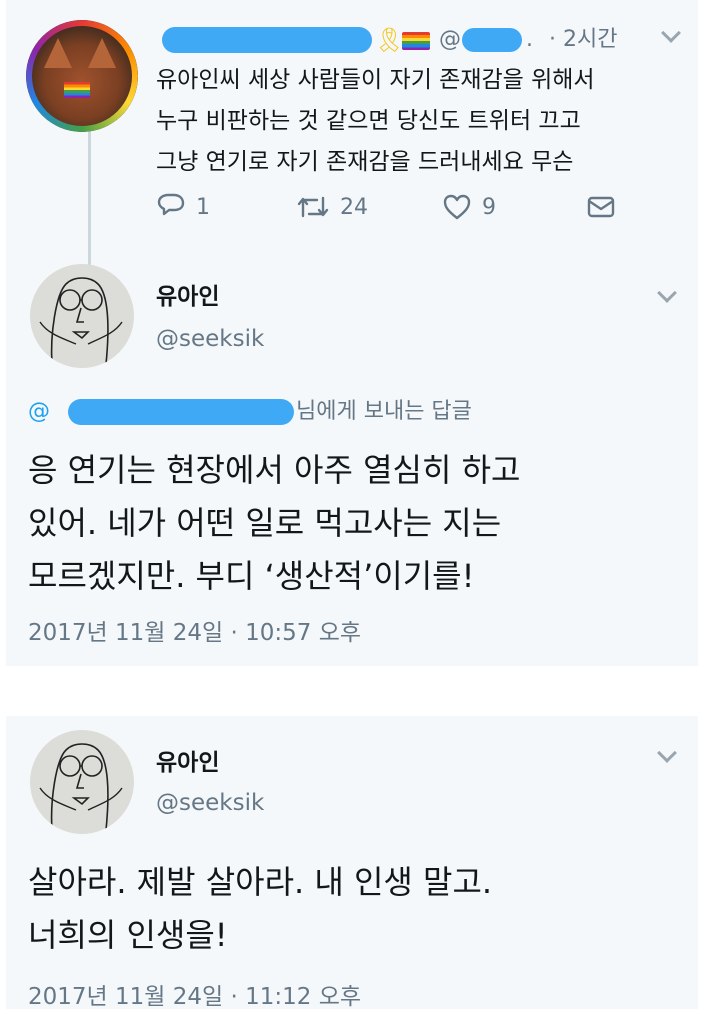 The height and width of the screenshot is (1009, 720). I want to click on replying-suffix: 님에게 보내는 답글, so click(384, 411).